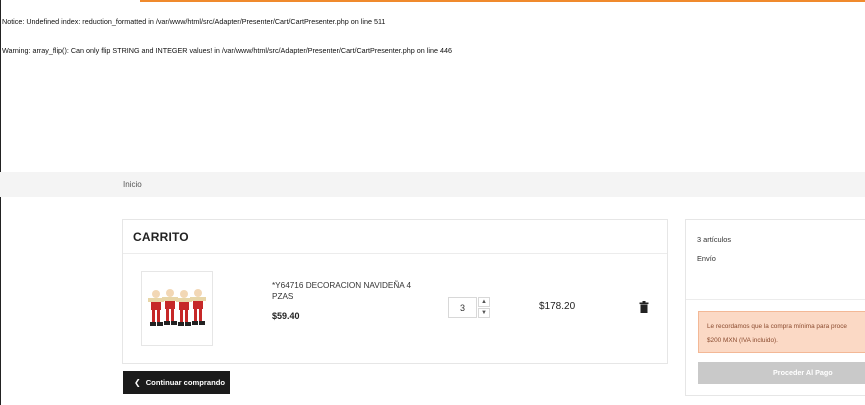 This screenshot has height=405, width=865. I want to click on chevron-up-icon: ▲, so click(484, 302).